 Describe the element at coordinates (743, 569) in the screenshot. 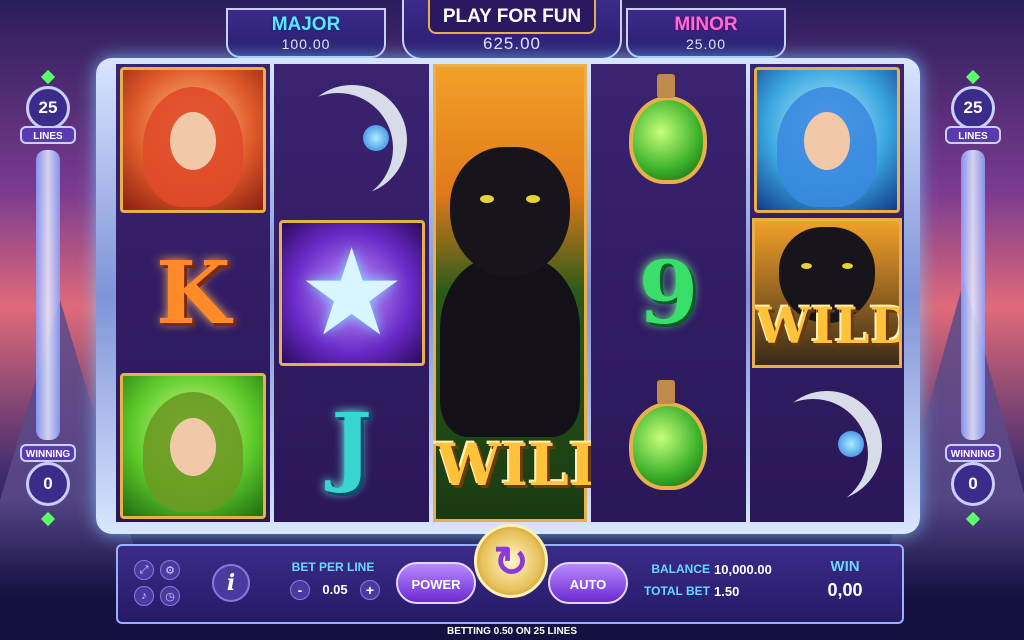

I see `balance-value: 10,000.00` at that location.